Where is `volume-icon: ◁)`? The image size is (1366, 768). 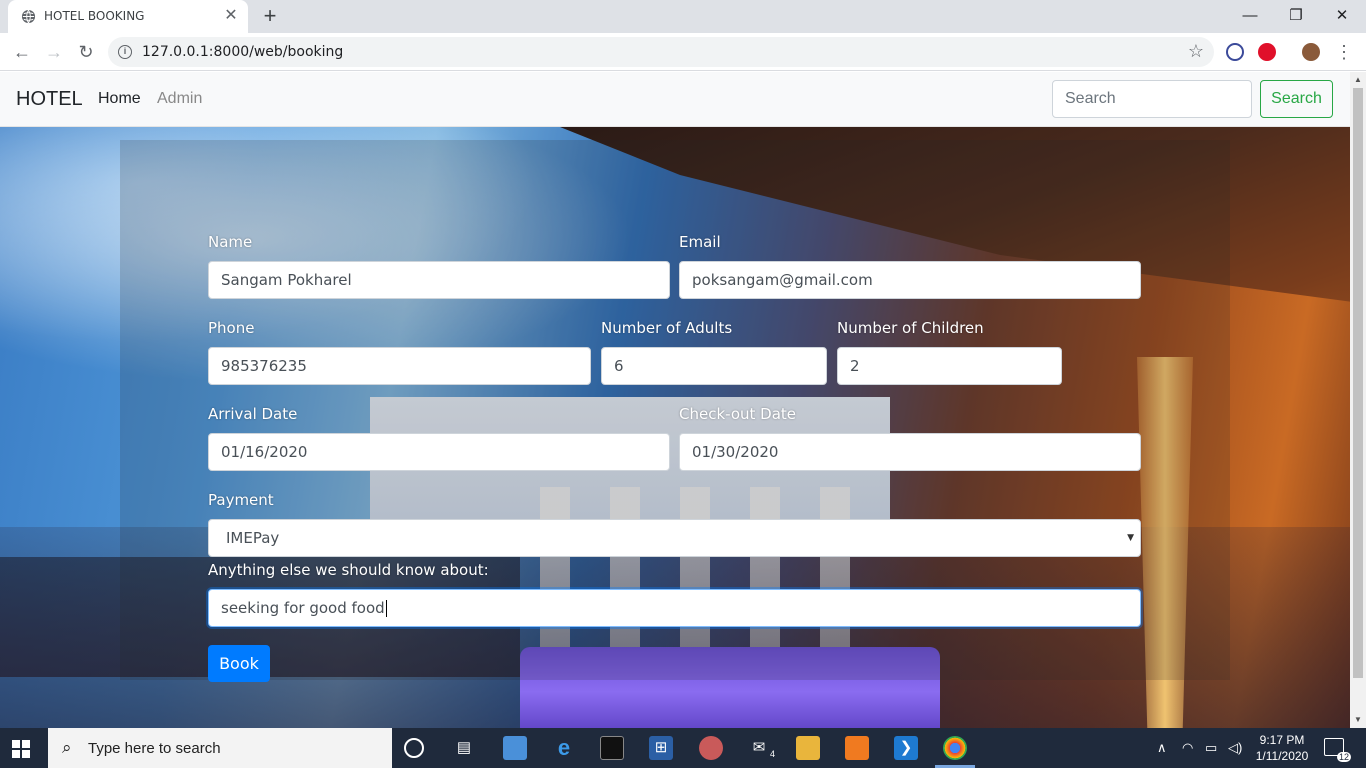
volume-icon: ◁) is located at coordinates (1235, 748).